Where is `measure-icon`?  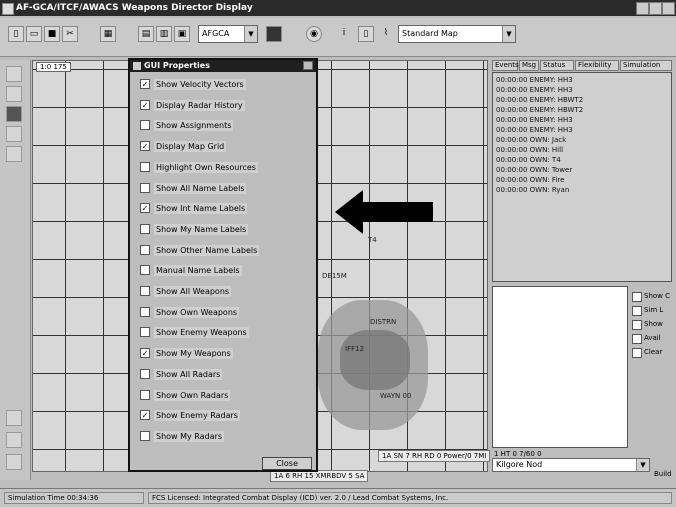
measure-icon is located at coordinates (14, 134).